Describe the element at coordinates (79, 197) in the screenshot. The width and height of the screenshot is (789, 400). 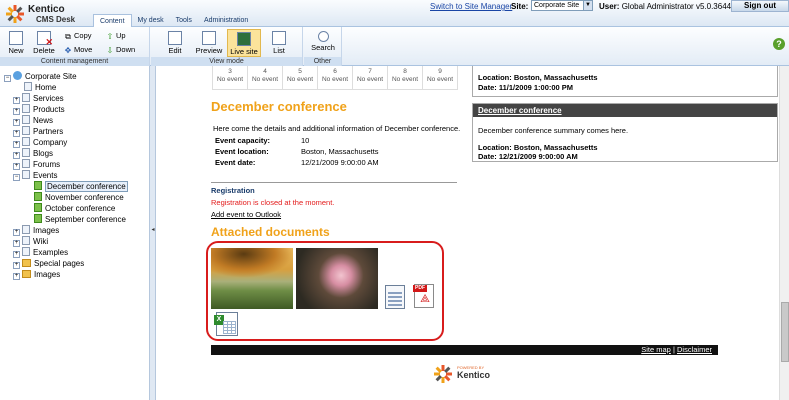
I see `tree-item-november-conference: November conference` at that location.